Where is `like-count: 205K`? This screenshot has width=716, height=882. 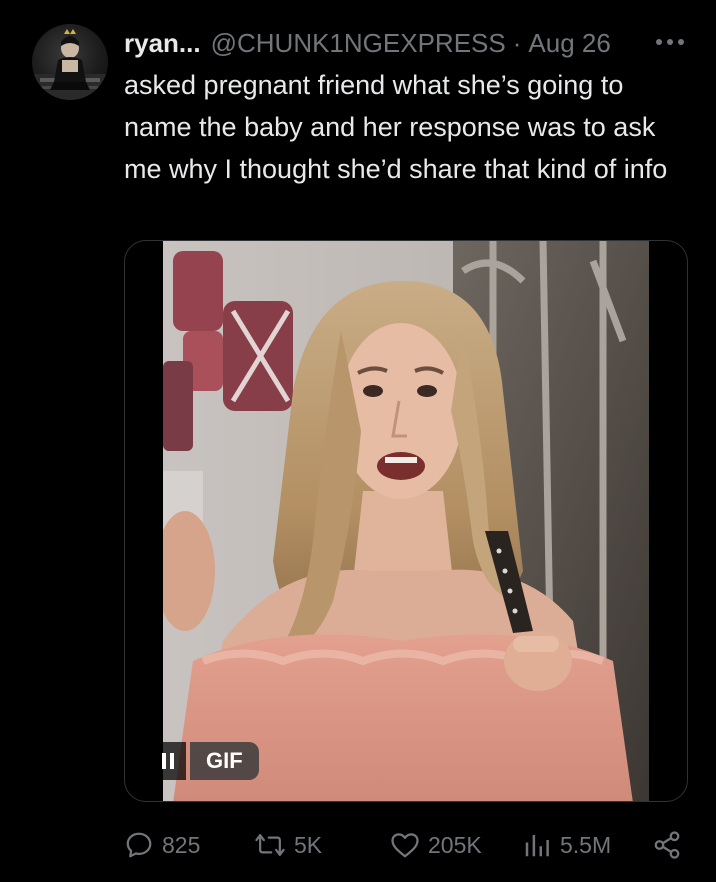
like-count: 205K is located at coordinates (455, 844).